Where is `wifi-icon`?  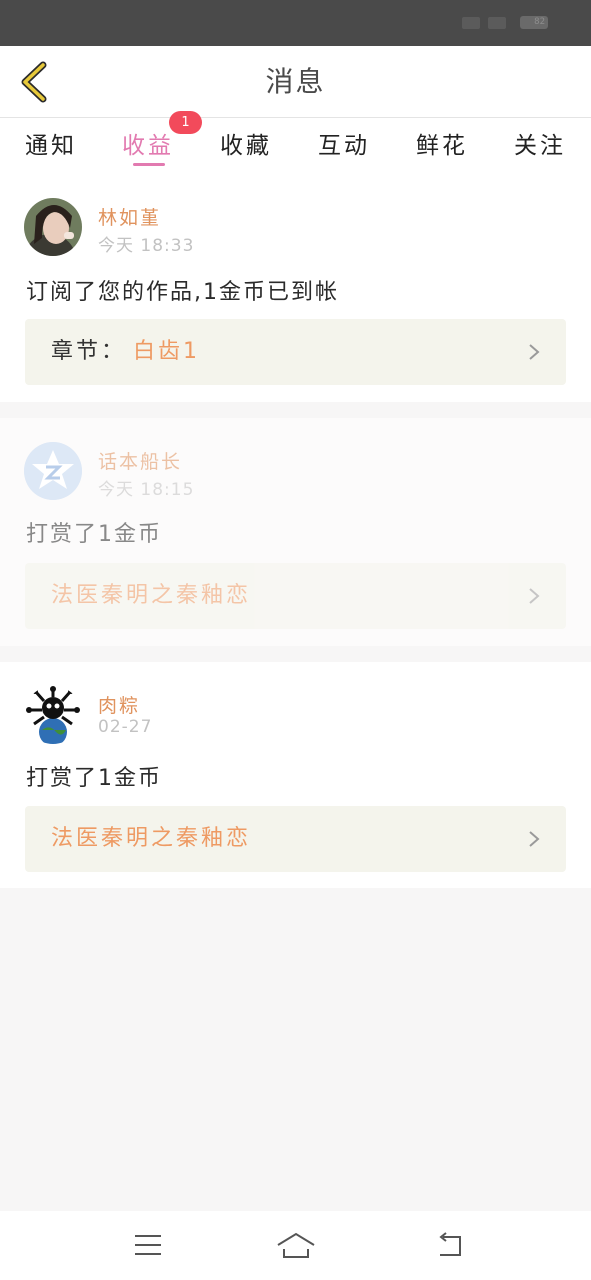
wifi-icon is located at coordinates (497, 23).